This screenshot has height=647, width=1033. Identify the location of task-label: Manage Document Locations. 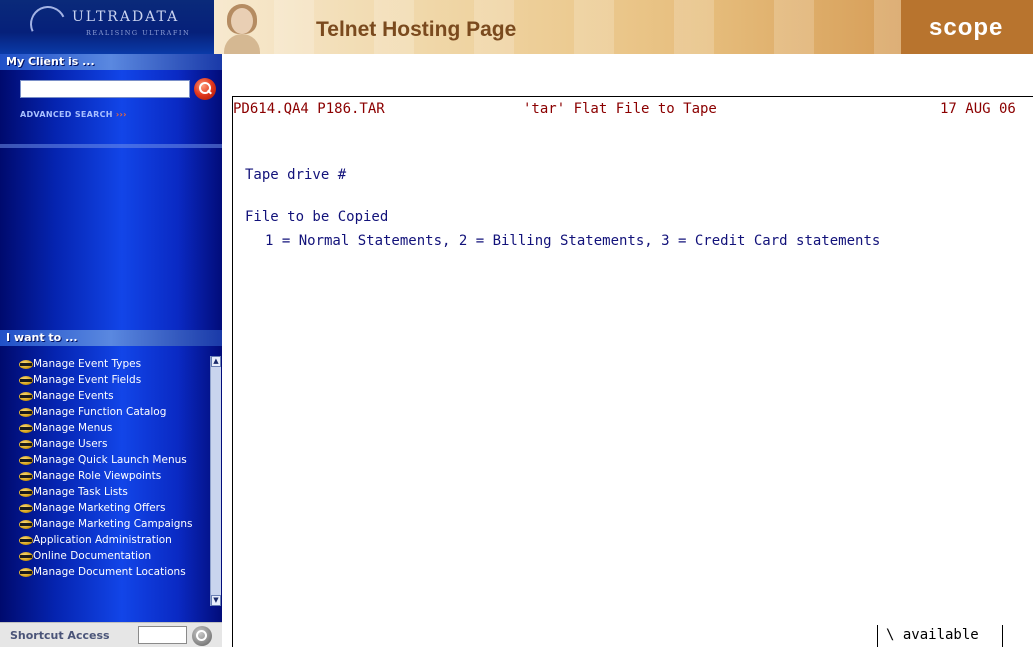
(109, 572).